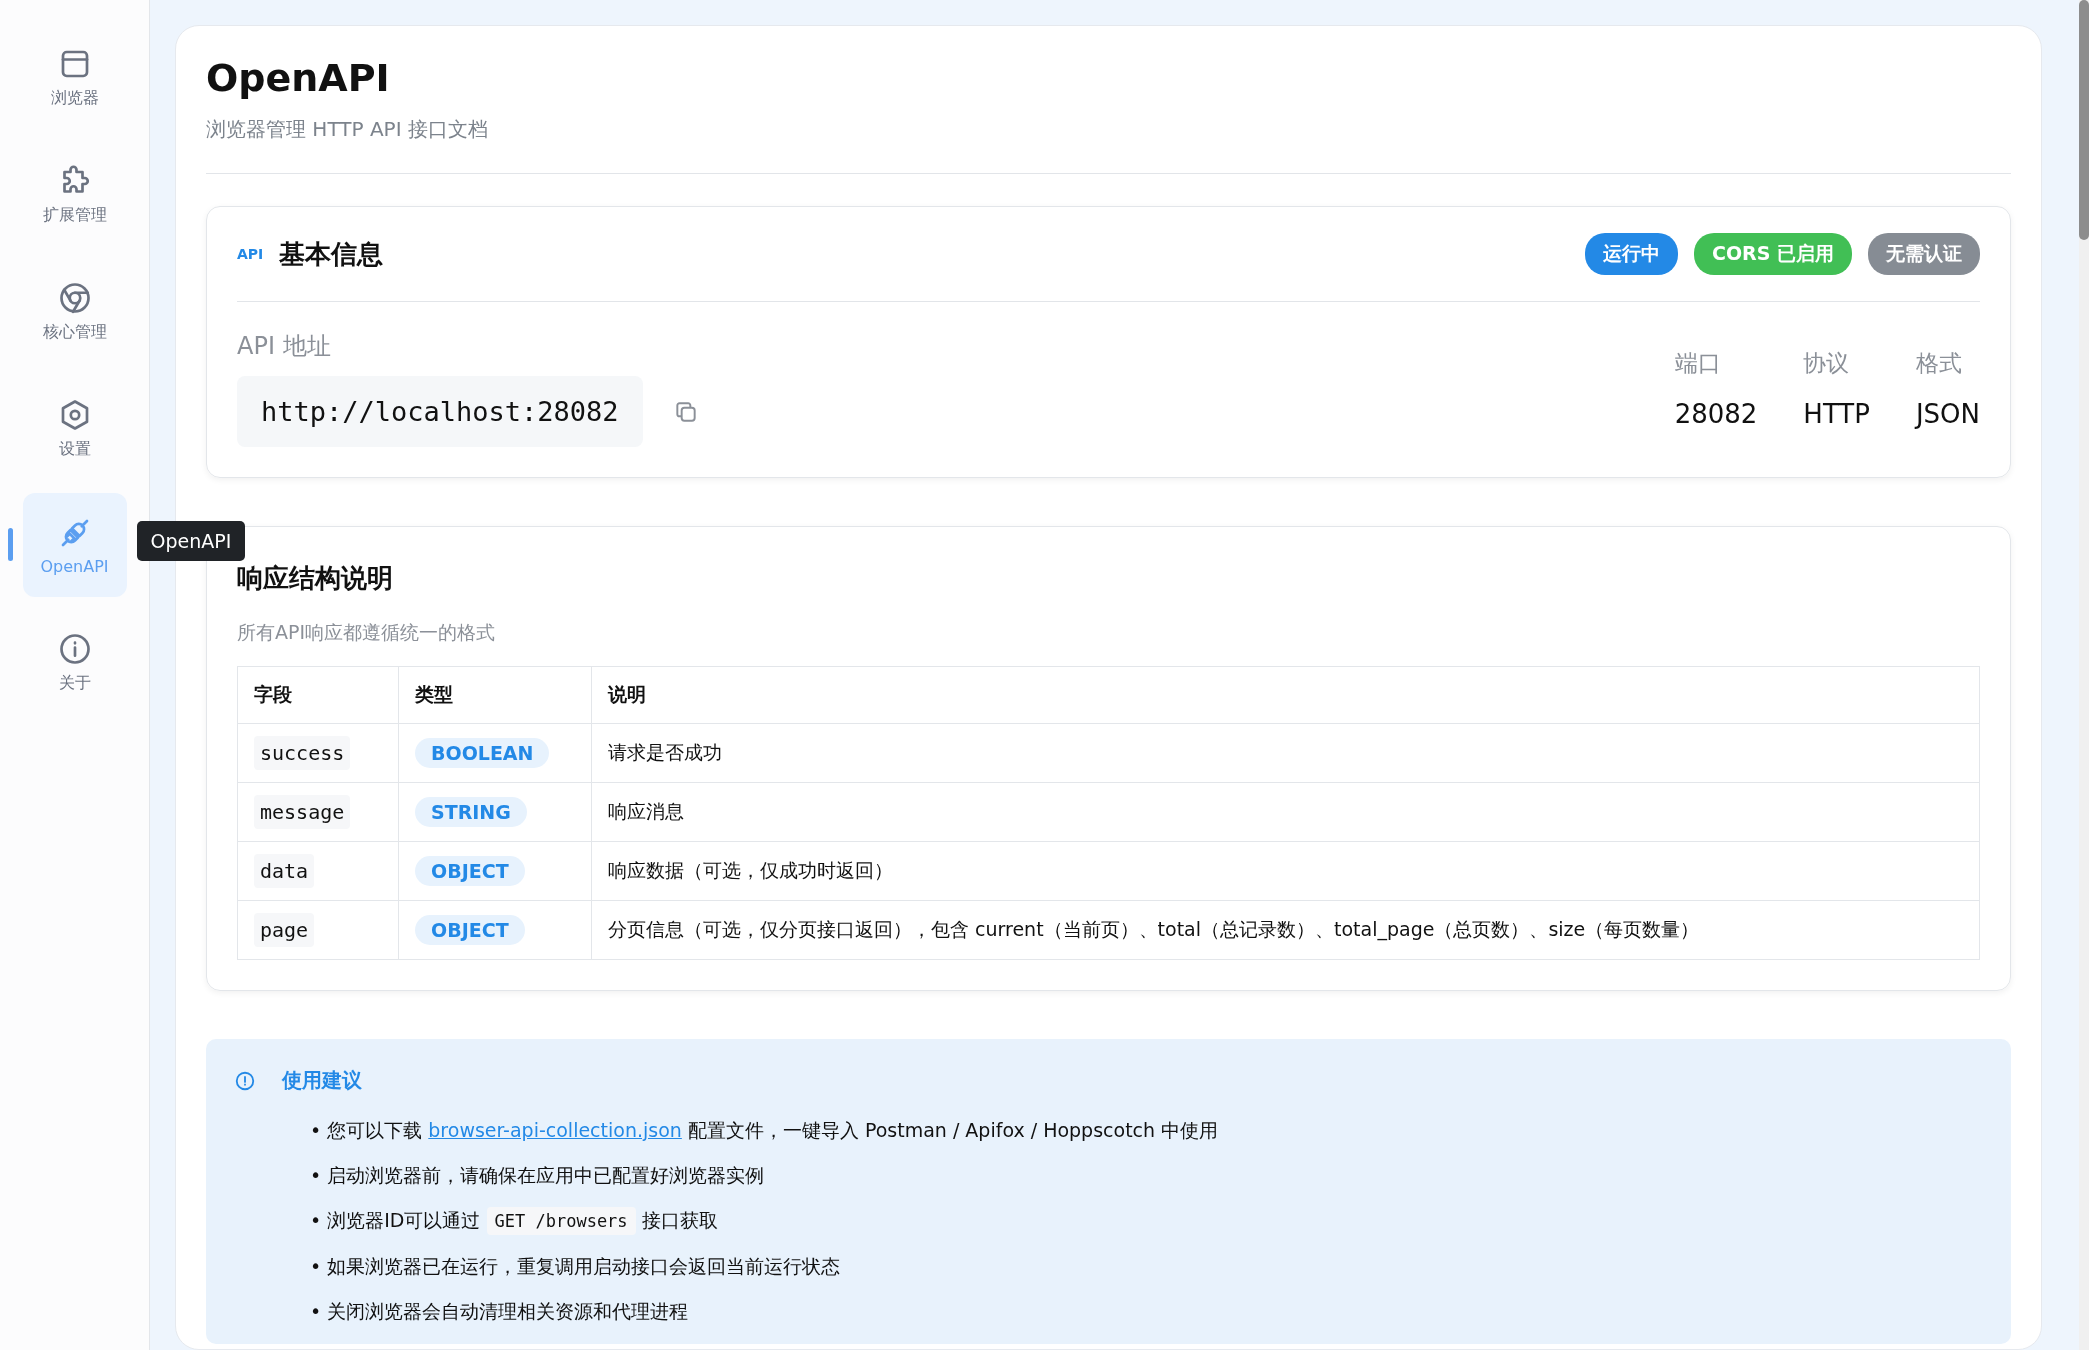 Image resolution: width=2089 pixels, height=1350 pixels. I want to click on field-name: page, so click(284, 930).